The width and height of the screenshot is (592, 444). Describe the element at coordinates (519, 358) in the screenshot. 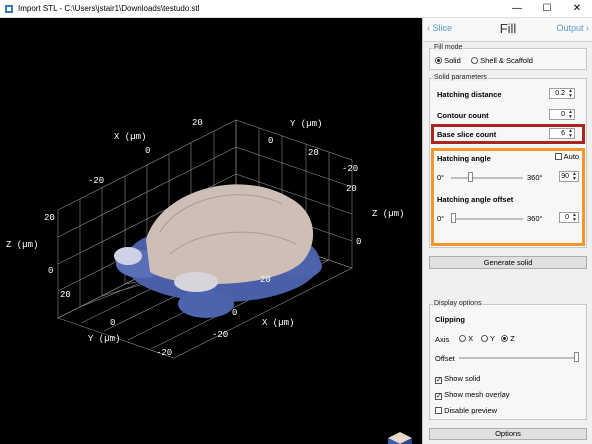

I see `offset-slider` at that location.